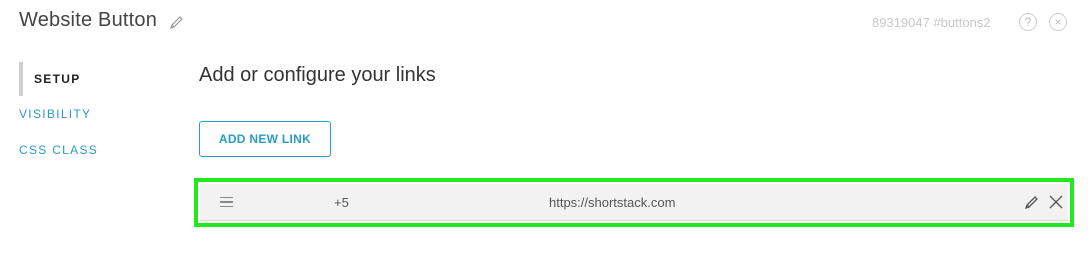 This screenshot has height=257, width=1088. What do you see at coordinates (58, 79) in the screenshot?
I see `sidebar-item-setup: SETUP` at bounding box center [58, 79].